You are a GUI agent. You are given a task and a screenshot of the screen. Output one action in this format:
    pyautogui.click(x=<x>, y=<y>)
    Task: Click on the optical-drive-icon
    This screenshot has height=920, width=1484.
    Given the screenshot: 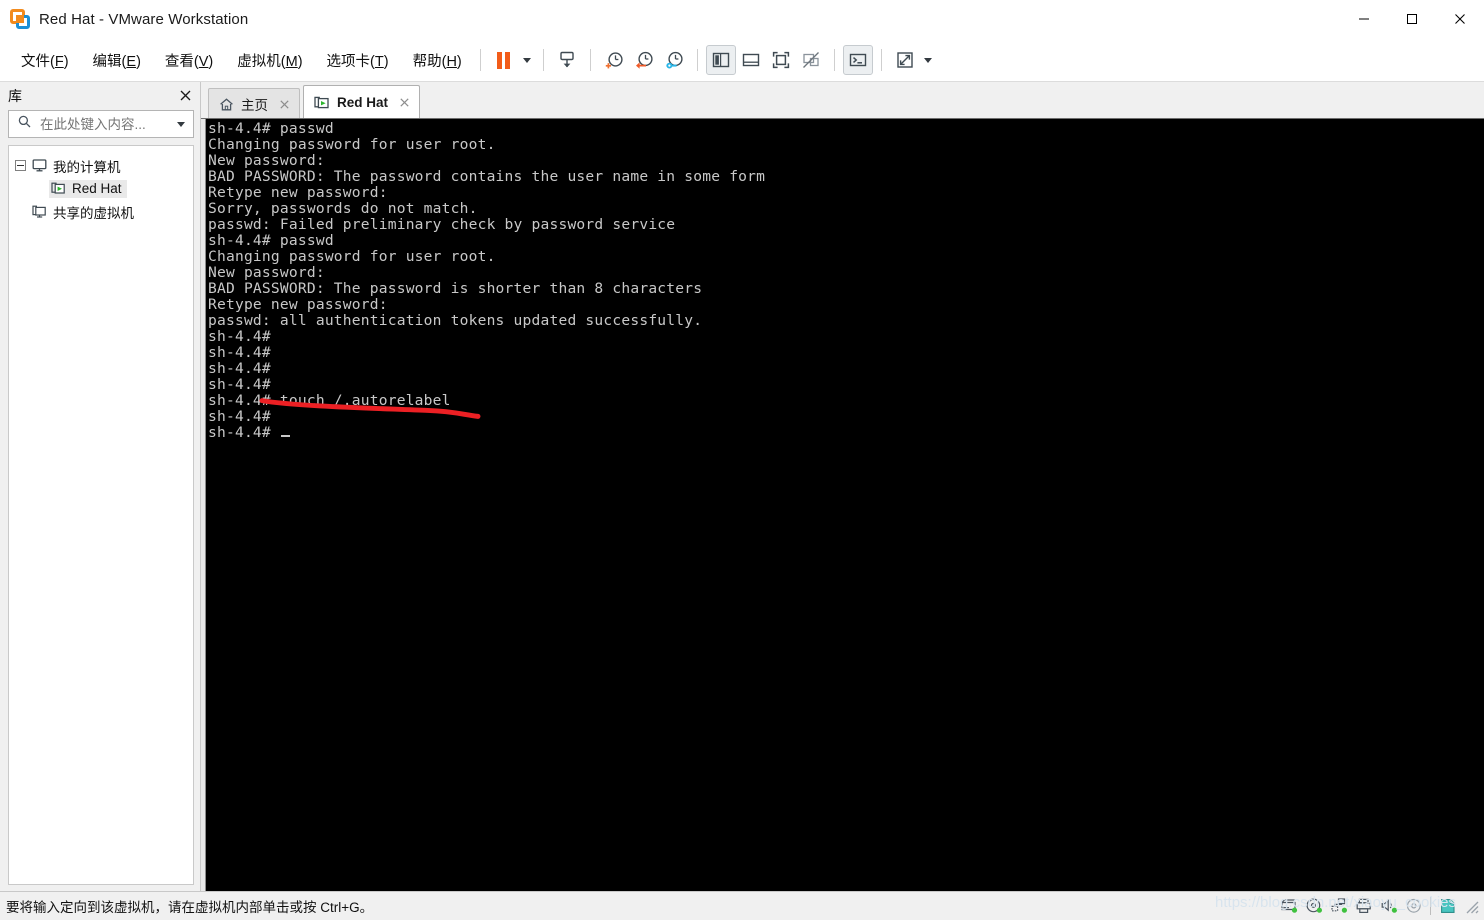 What is the action you would take?
    pyautogui.click(x=1413, y=905)
    